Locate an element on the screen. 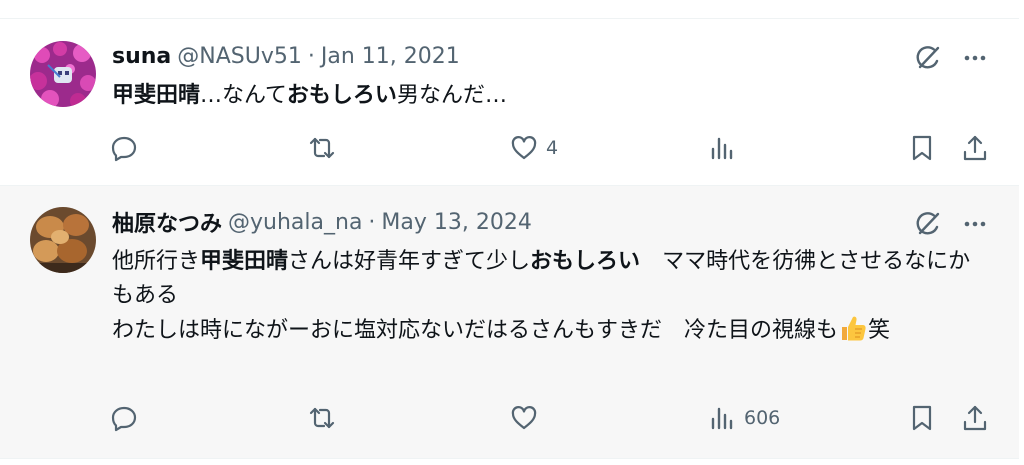  action-bar: 4 is located at coordinates (552, 148).